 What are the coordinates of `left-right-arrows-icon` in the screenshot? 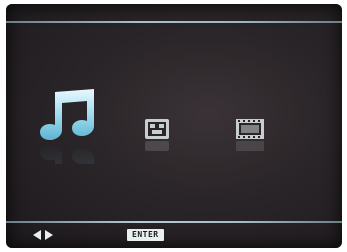 It's located at (43, 235).